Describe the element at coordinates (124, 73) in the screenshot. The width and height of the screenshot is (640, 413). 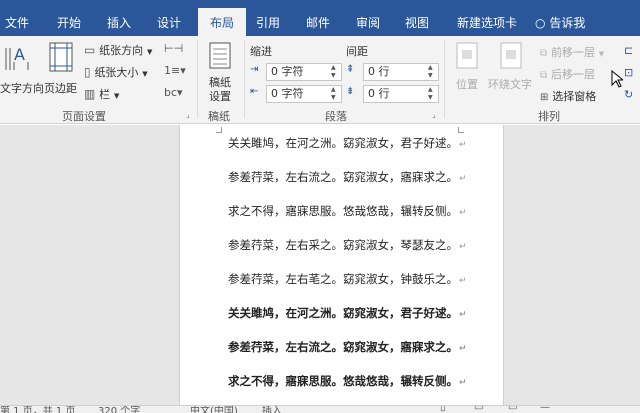
I see `size-dropdown: ▯ 纸张大小 ▼` at that location.